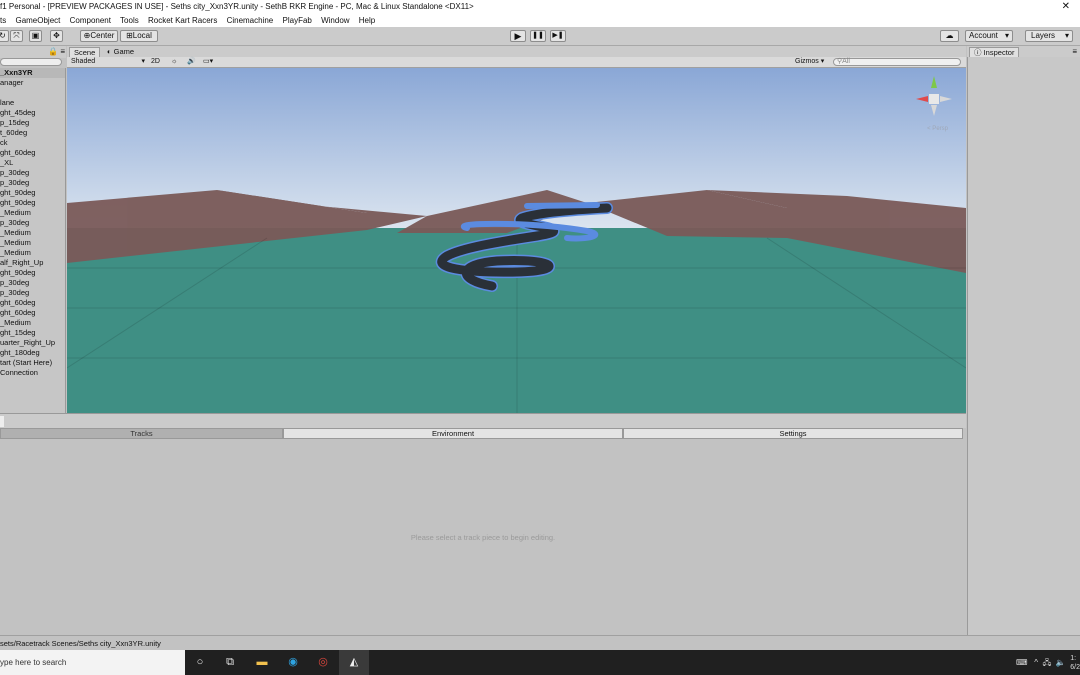 Image resolution: width=1080 pixels, height=675 pixels. I want to click on 2d-toggle: 2D, so click(157, 62).